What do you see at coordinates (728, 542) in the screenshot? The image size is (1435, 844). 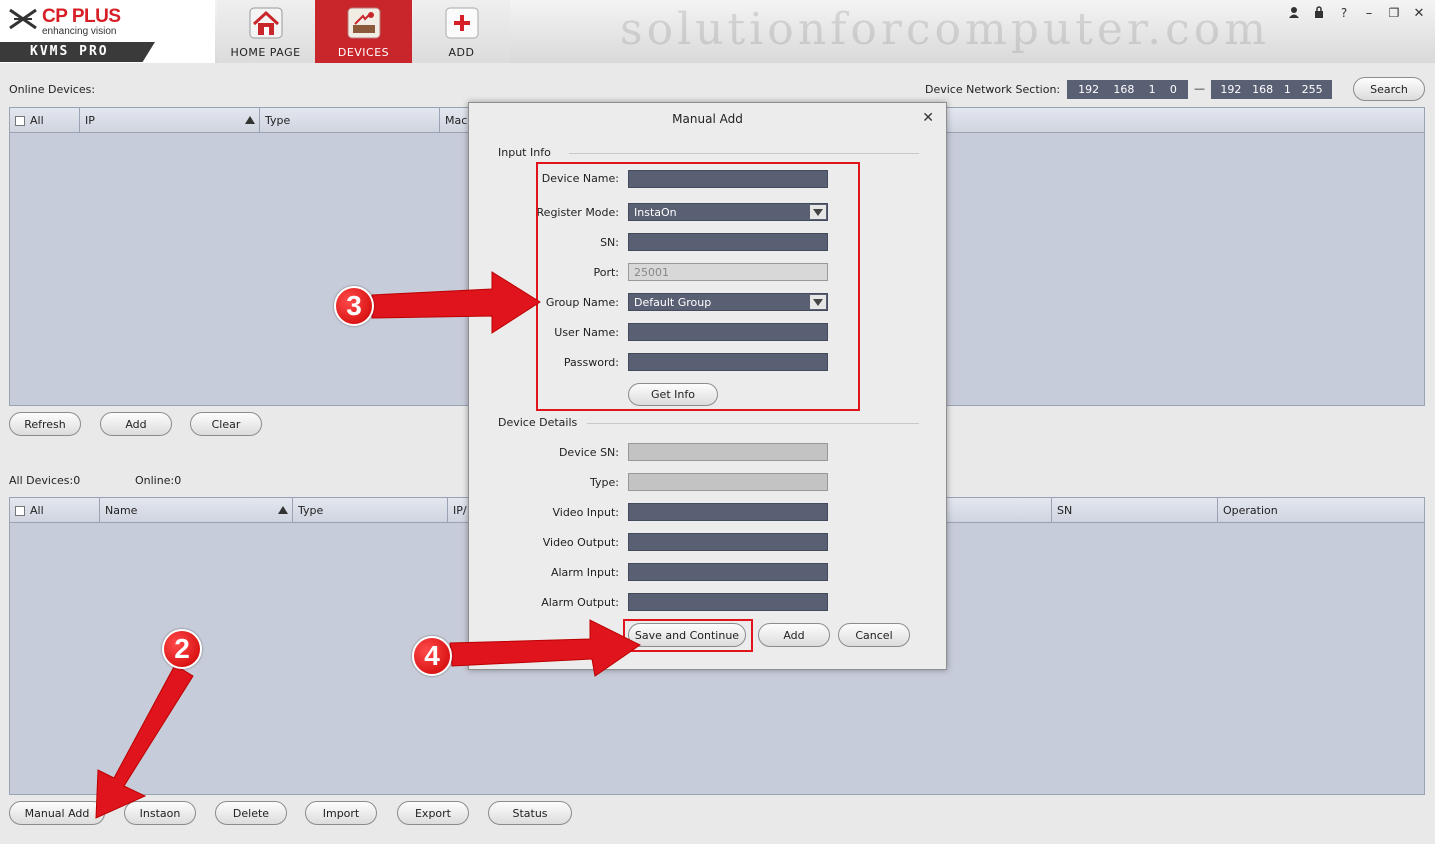 I see `video-output-field` at bounding box center [728, 542].